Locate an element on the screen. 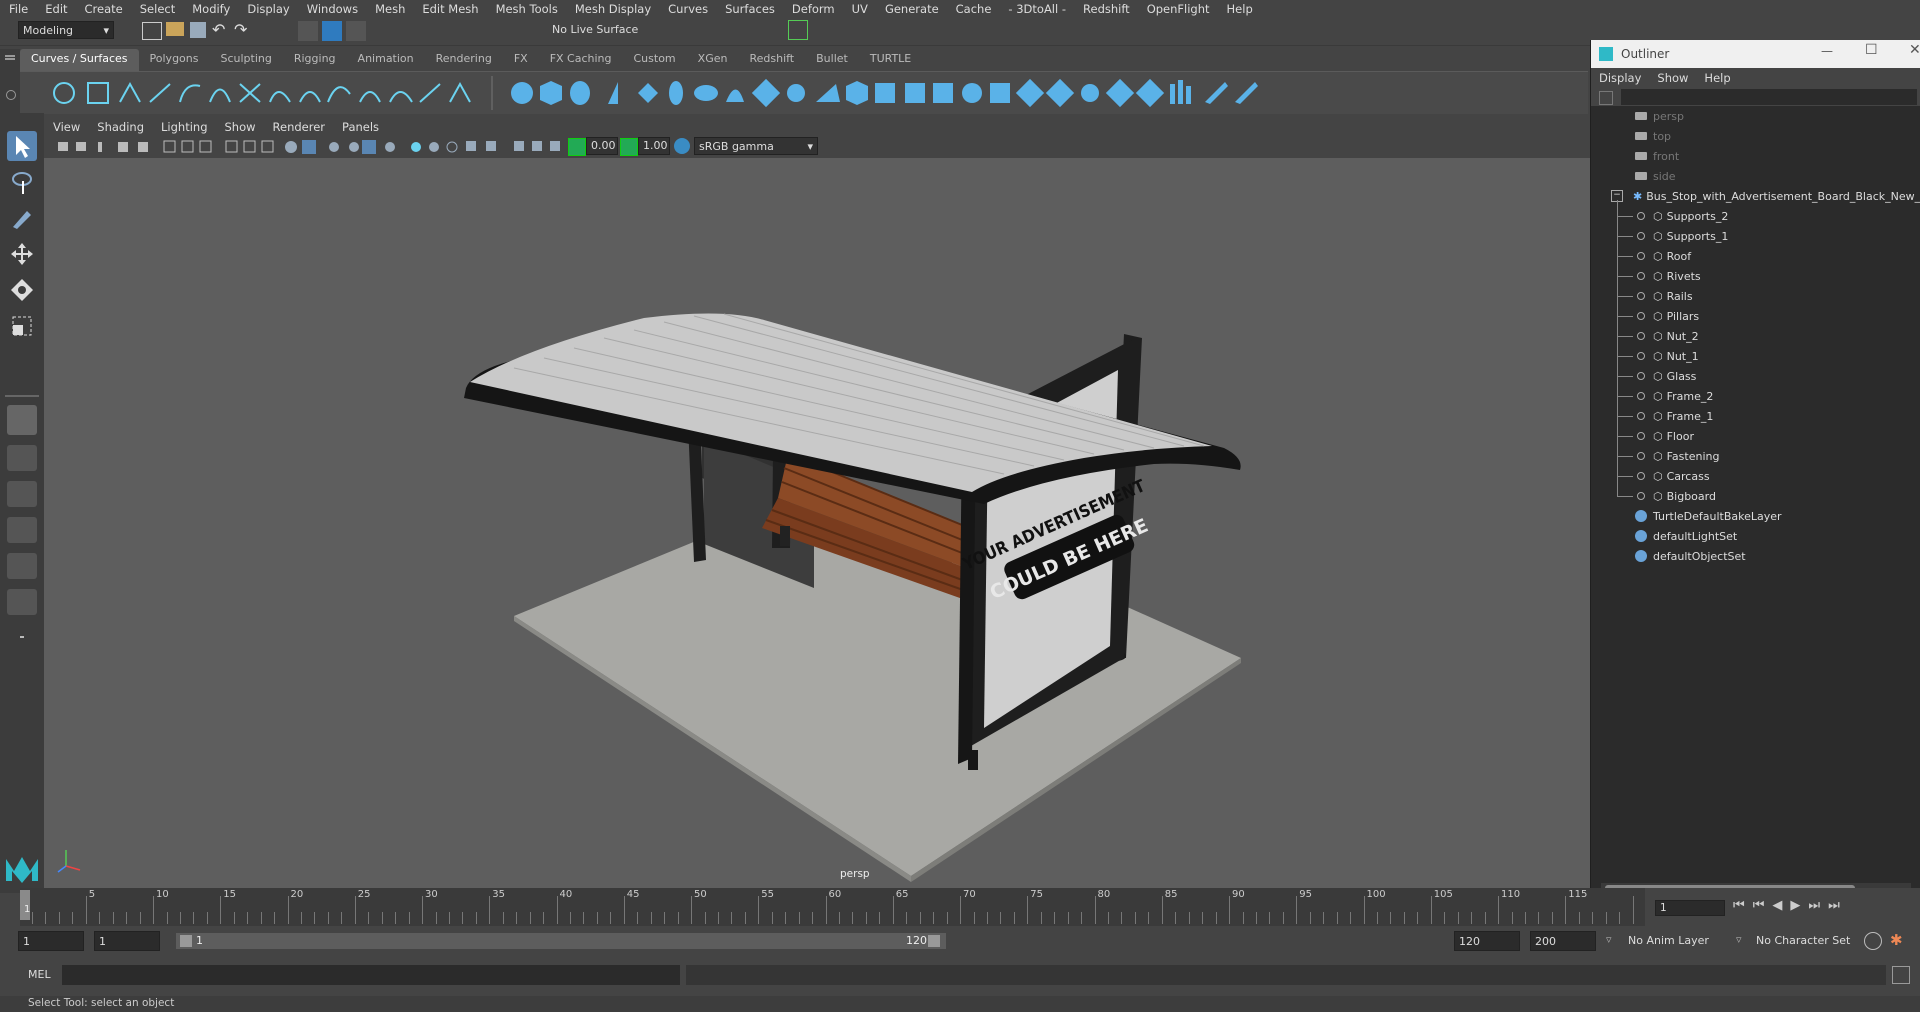 The width and height of the screenshot is (1920, 1012). panel-menu-shading: Shading is located at coordinates (120, 127).